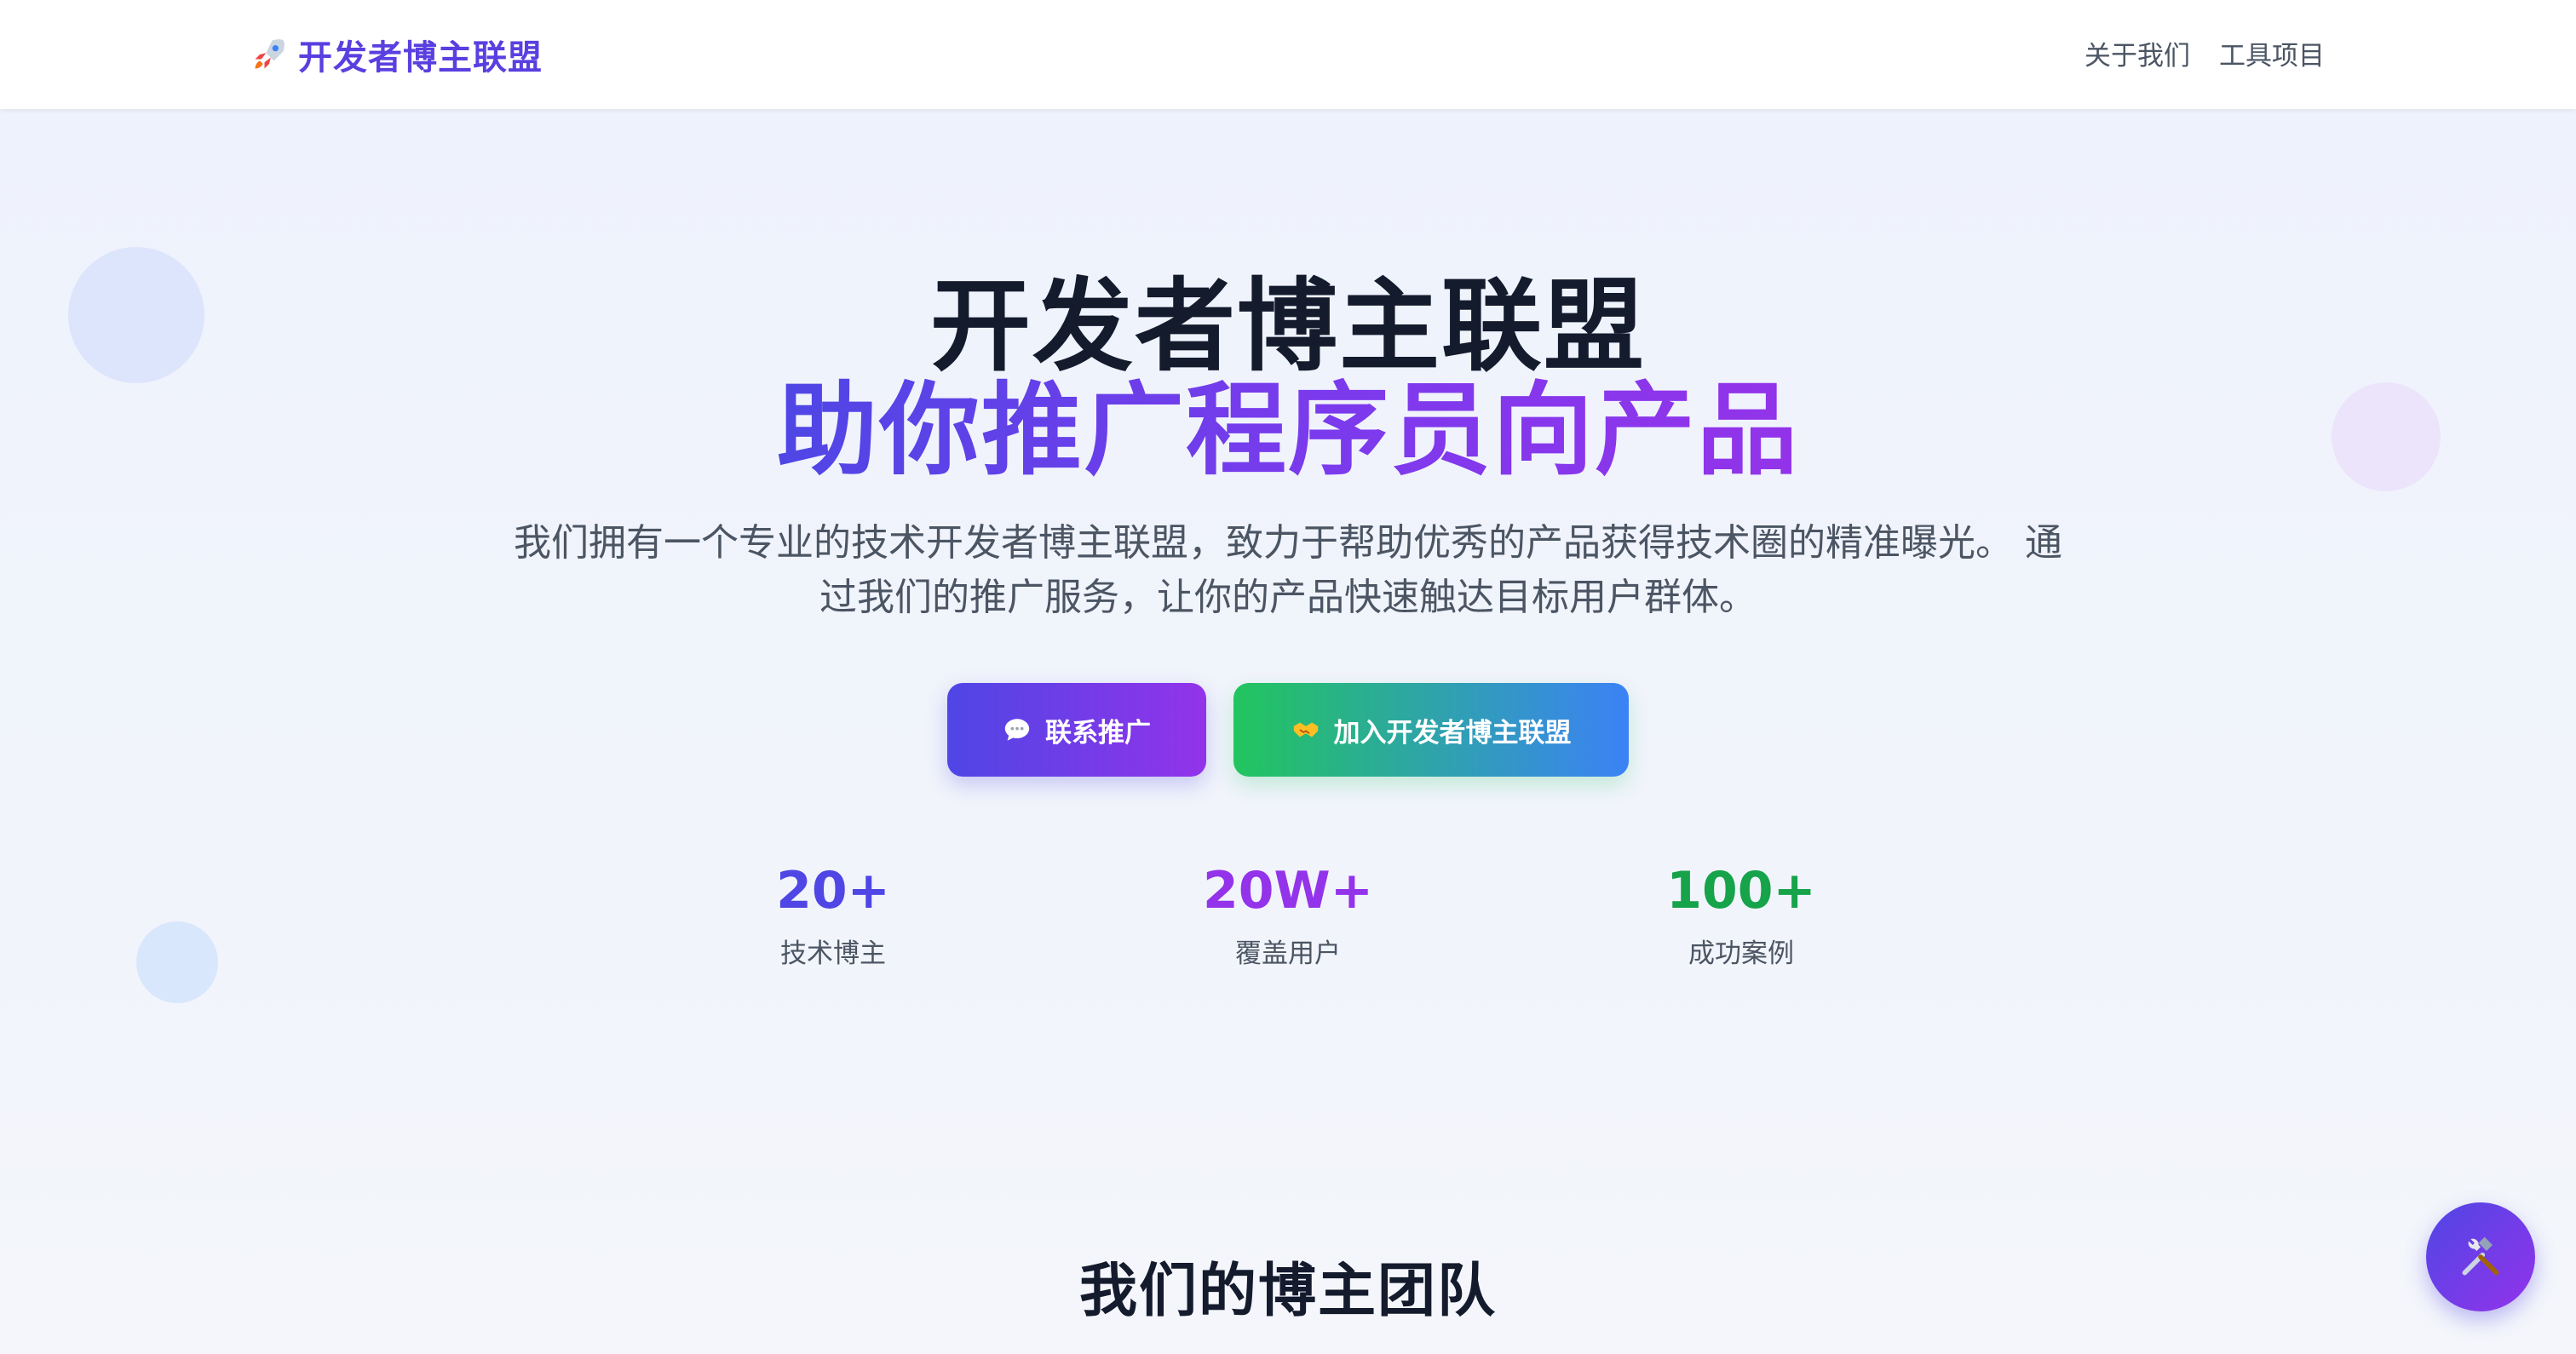 The image size is (2576, 1354). I want to click on stat-cases: 100+ 成功案例, so click(1742, 914).